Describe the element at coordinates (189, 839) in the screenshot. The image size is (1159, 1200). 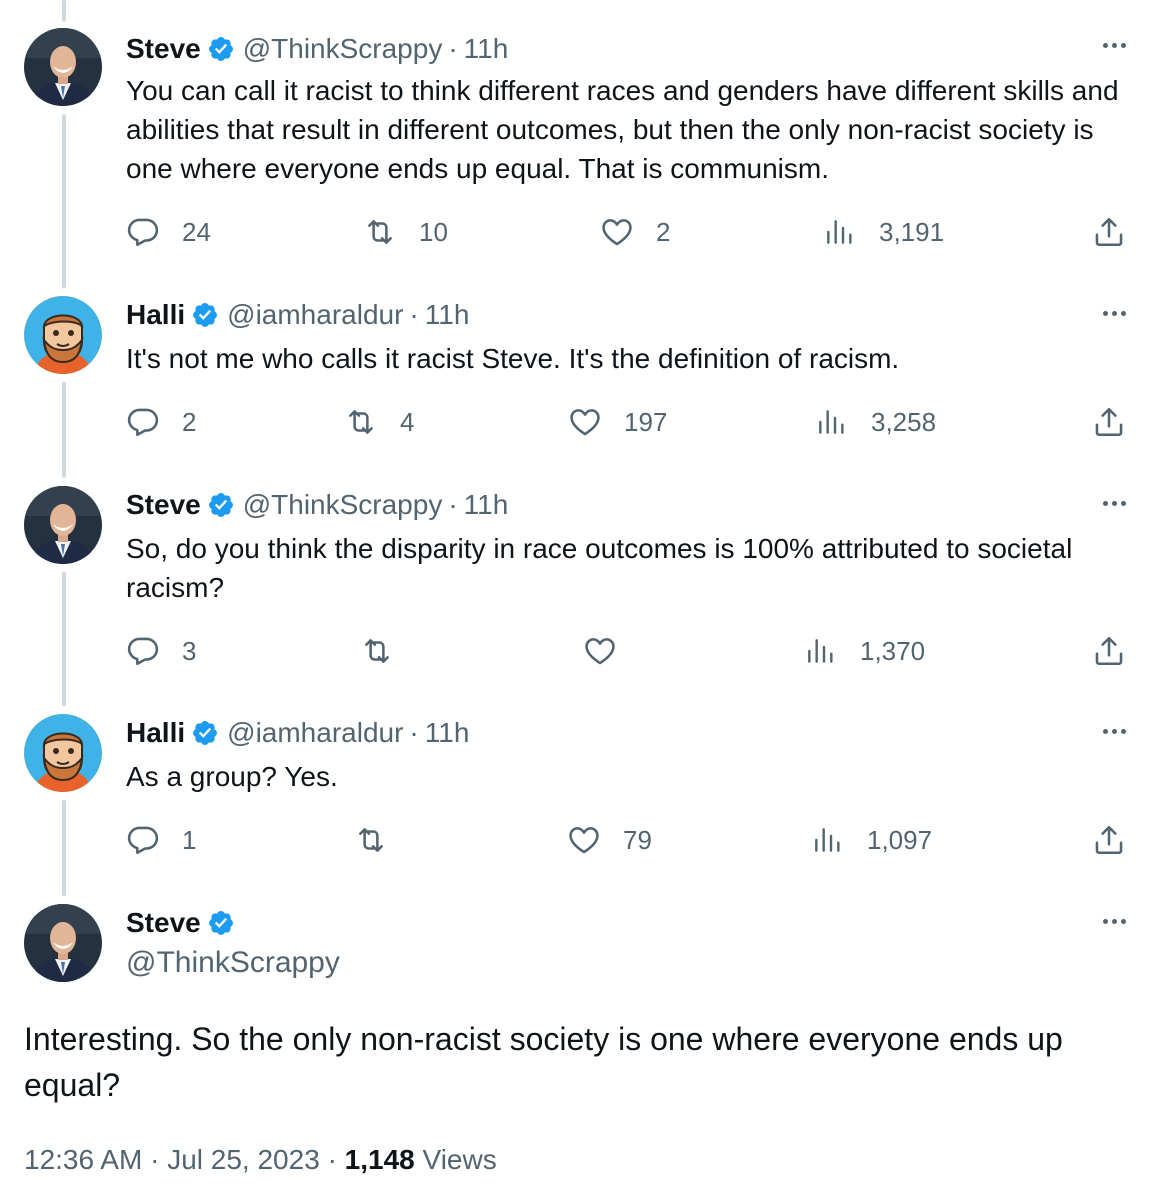
I see `reply-count: 1` at that location.